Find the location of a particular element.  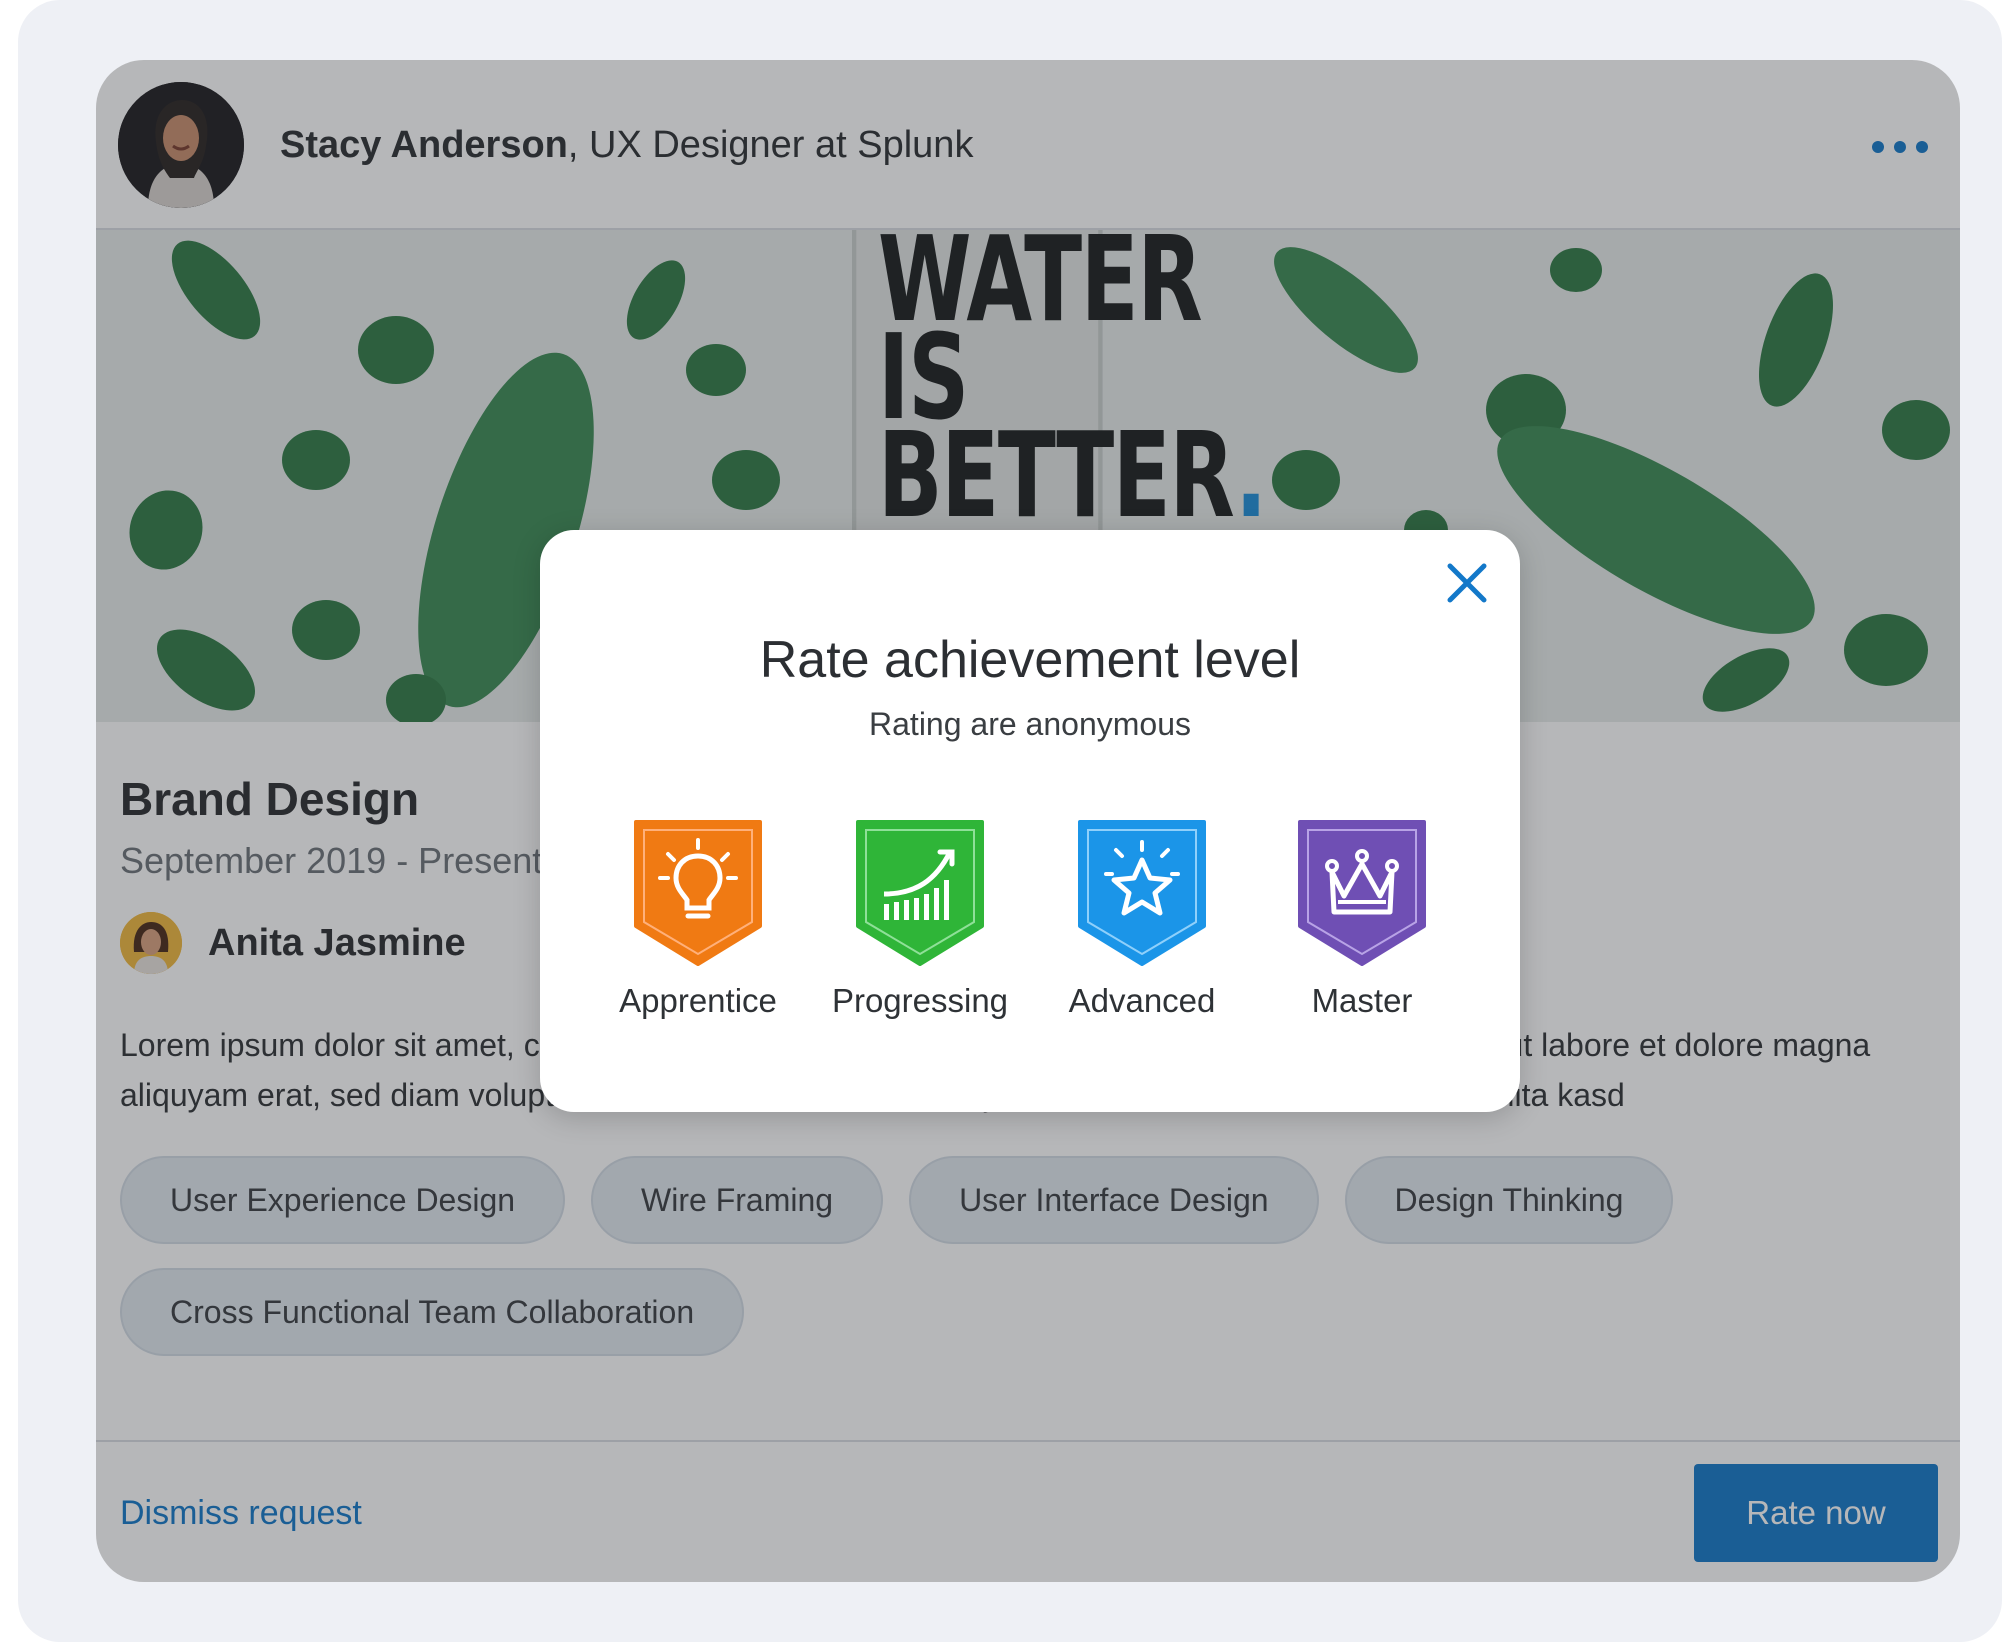

star-icon is located at coordinates (1142, 893).